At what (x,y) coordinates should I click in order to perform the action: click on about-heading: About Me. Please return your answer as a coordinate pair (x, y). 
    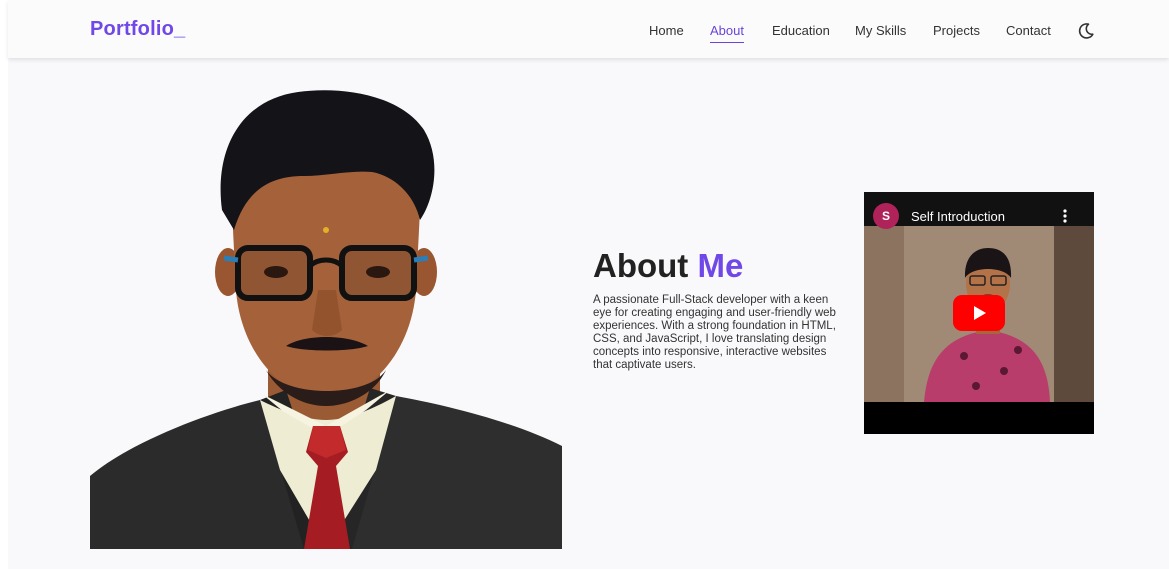
    Looking at the image, I should click on (668, 266).